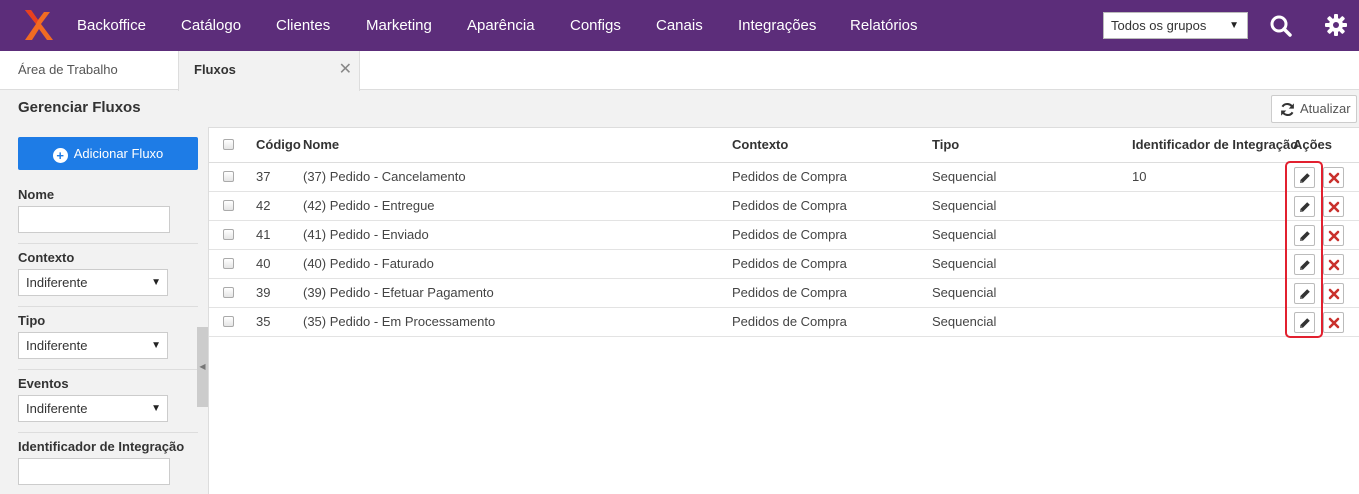 The width and height of the screenshot is (1359, 494). Describe the element at coordinates (215, 69) in the screenshot. I see `tab-label: Fluxos` at that location.